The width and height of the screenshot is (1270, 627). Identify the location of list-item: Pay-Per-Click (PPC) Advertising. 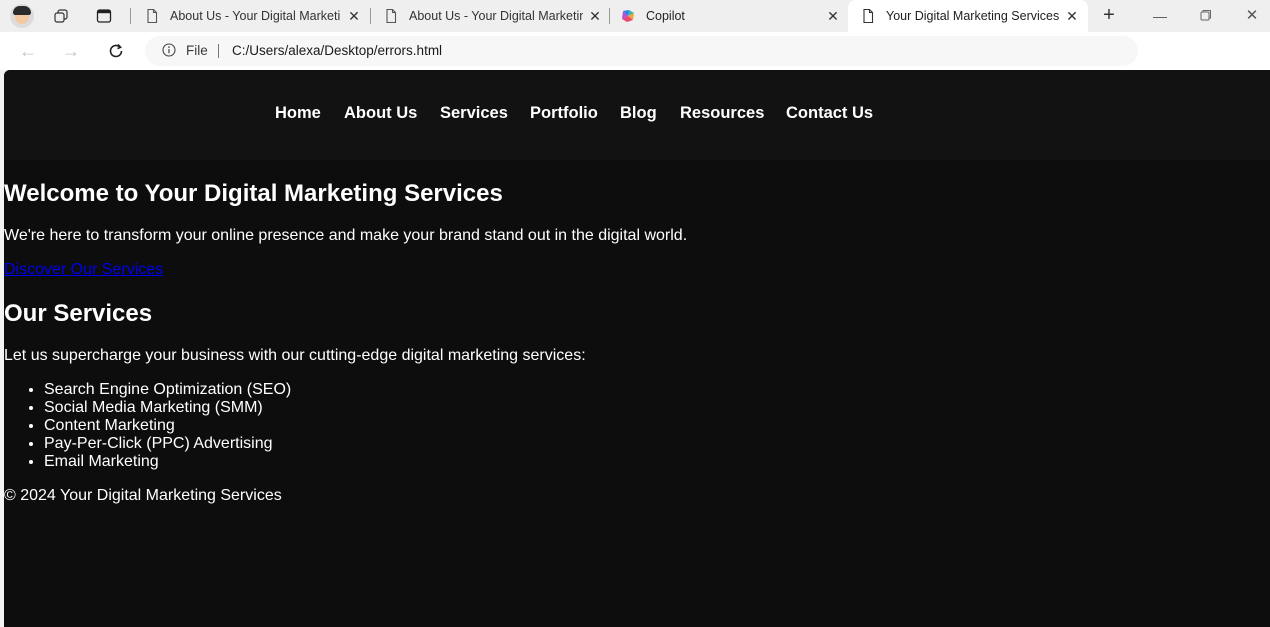
(167, 444).